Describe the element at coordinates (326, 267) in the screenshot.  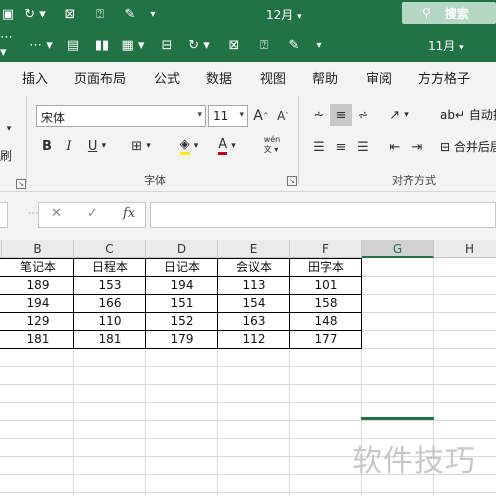
I see `table-header-cell: 田字本` at that location.